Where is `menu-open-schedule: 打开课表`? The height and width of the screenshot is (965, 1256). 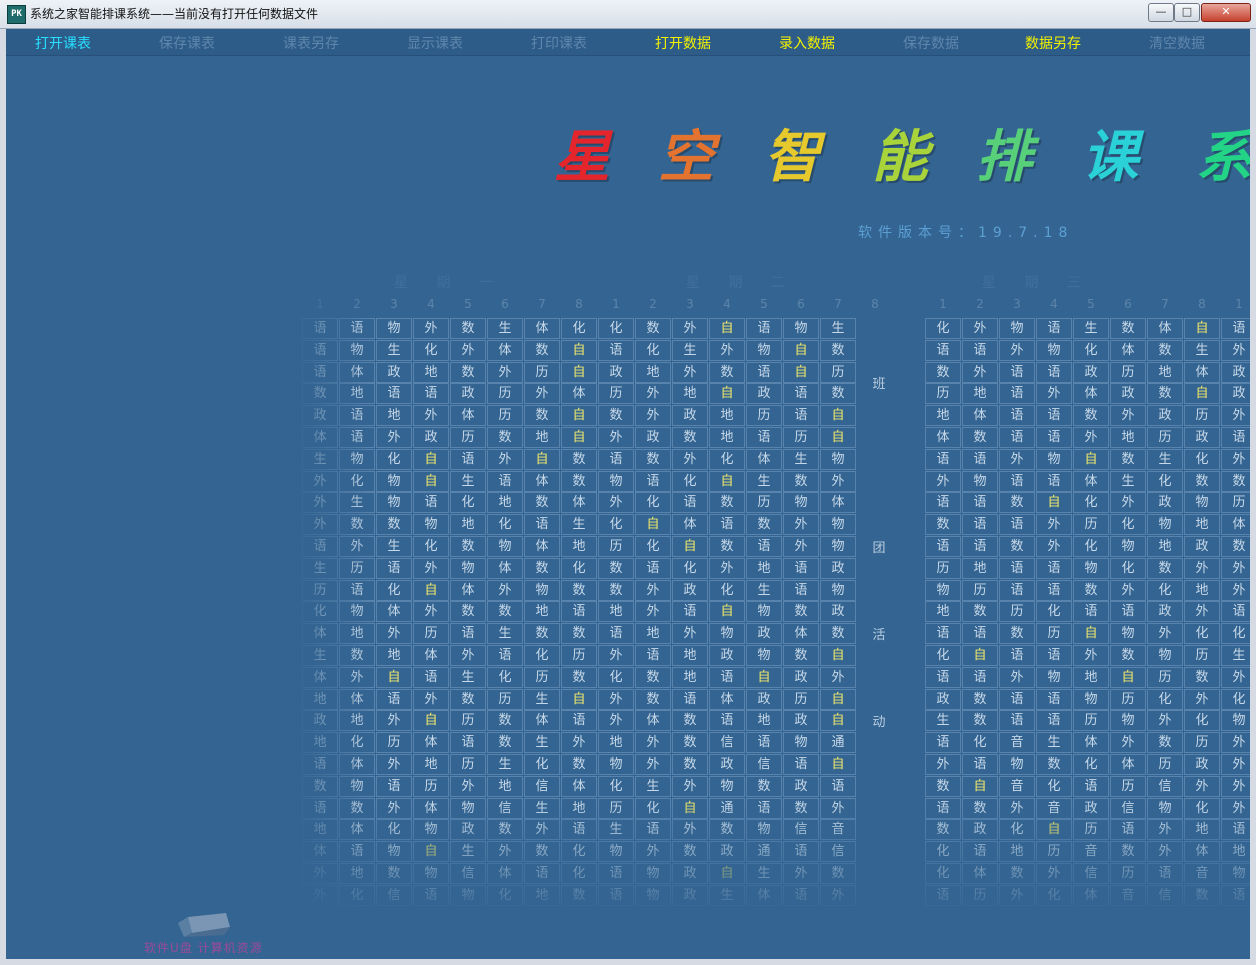 menu-open-schedule: 打开课表 is located at coordinates (64, 43).